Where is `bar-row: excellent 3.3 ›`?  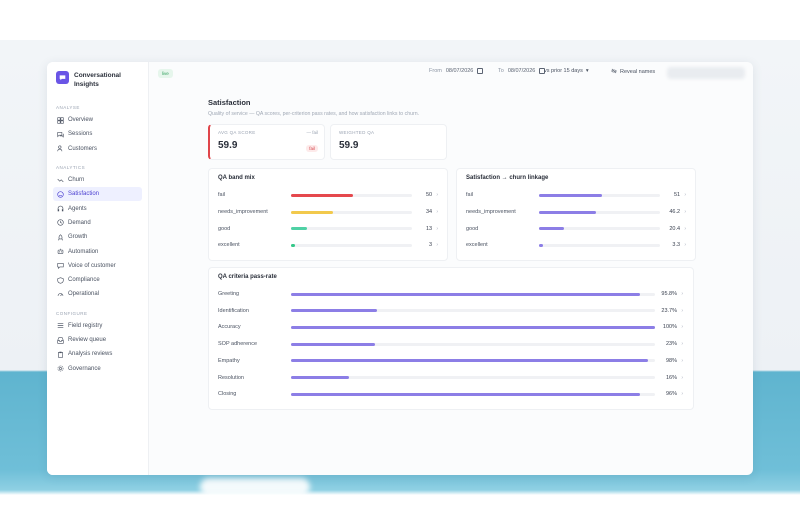
bar-row: excellent 3.3 › is located at coordinates (576, 245).